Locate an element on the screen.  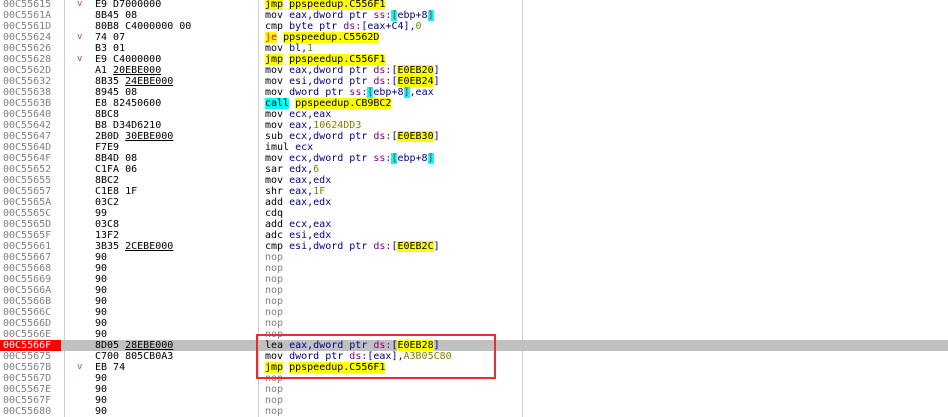
disasm-row: 00C55668 90 nop is located at coordinates (474, 268).